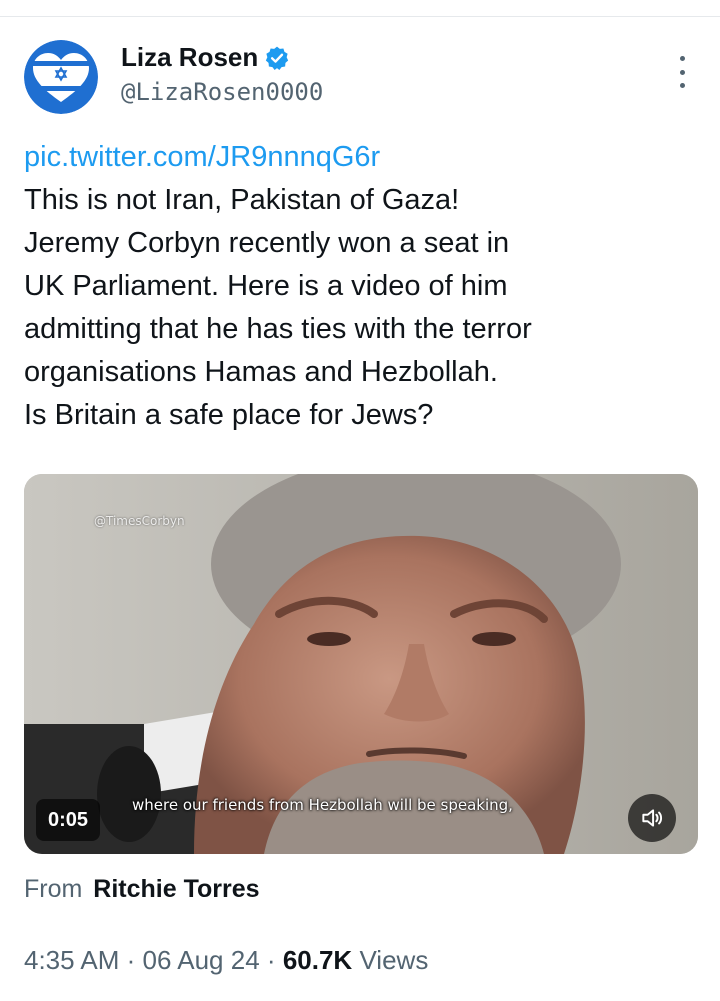 This screenshot has width=720, height=1001. I want to click on author-display-name: Liza Rosen, so click(189, 57).